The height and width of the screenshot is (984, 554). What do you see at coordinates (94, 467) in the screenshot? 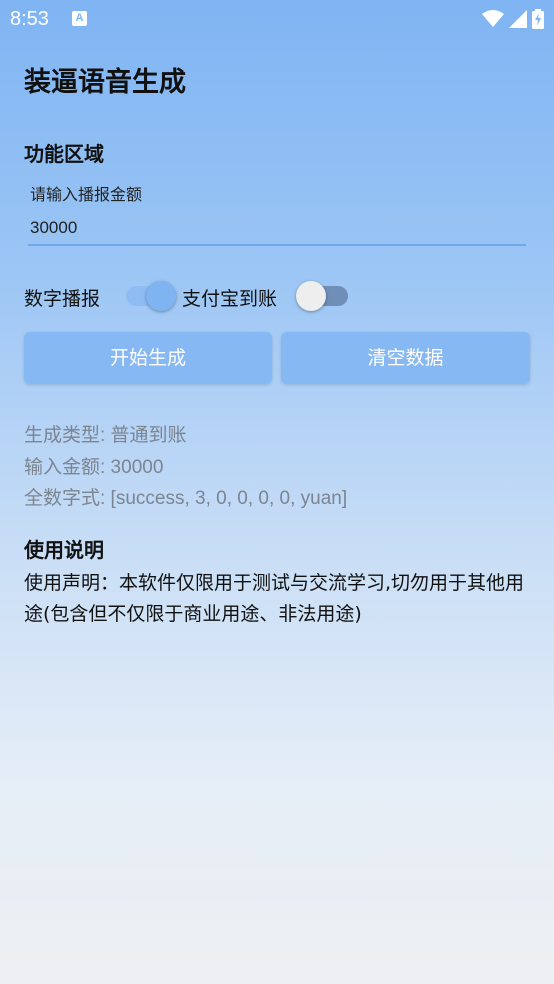
I see `info-amount-line: 输入金额: 30000` at bounding box center [94, 467].